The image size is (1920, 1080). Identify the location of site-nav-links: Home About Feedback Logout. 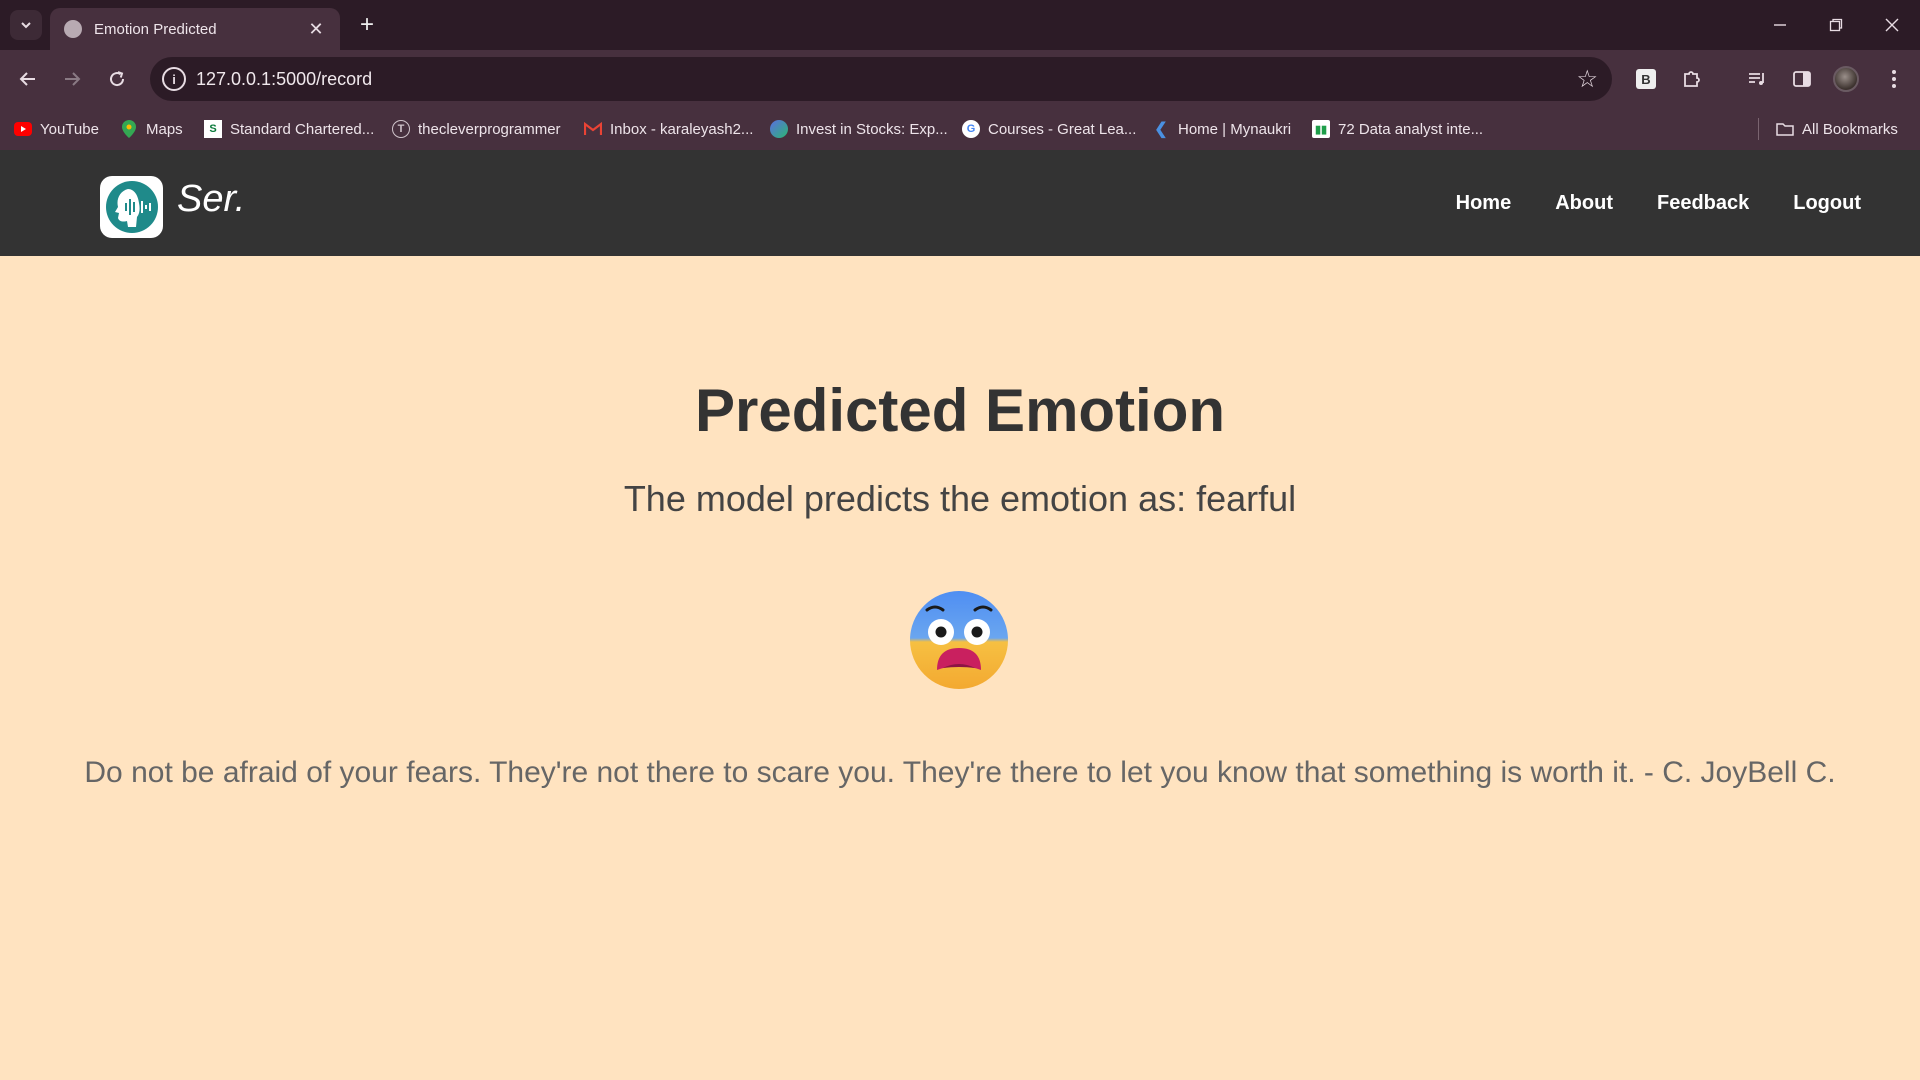
(1658, 203).